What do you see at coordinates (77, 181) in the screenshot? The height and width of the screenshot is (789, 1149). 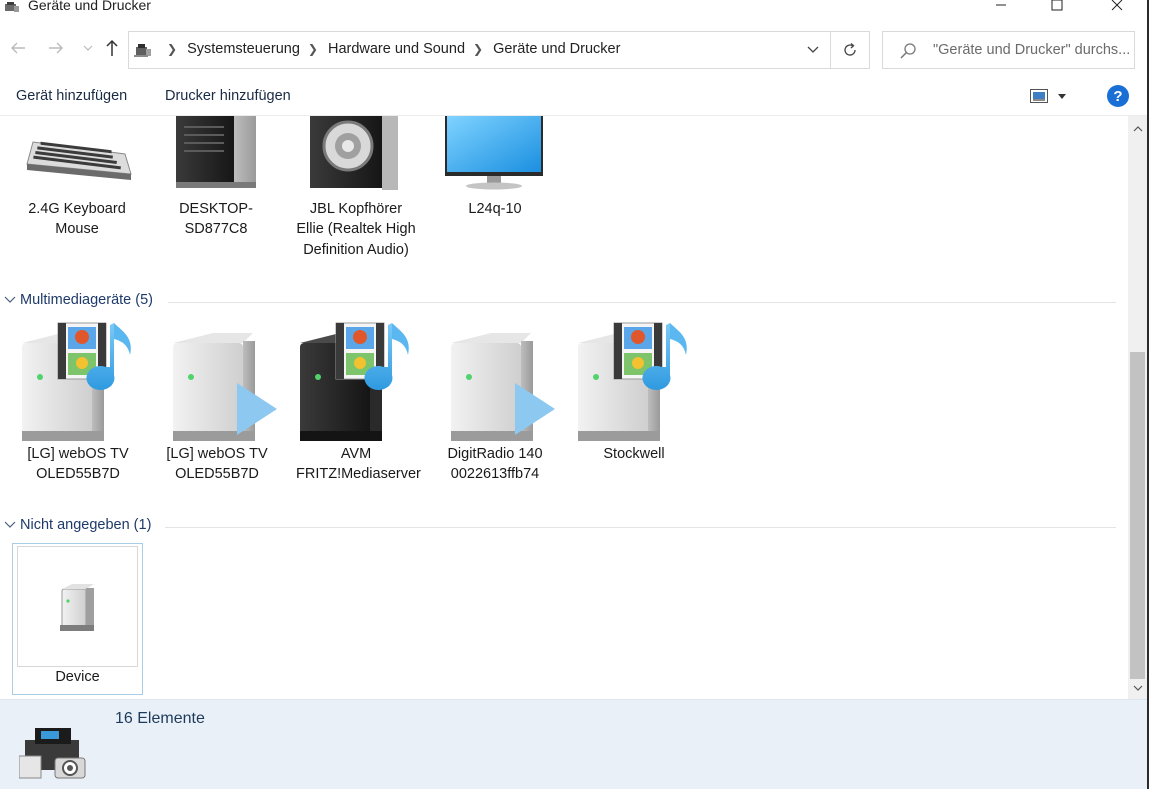 I see `device-tile-keyboard: 2.4G Keyboard Mouse` at bounding box center [77, 181].